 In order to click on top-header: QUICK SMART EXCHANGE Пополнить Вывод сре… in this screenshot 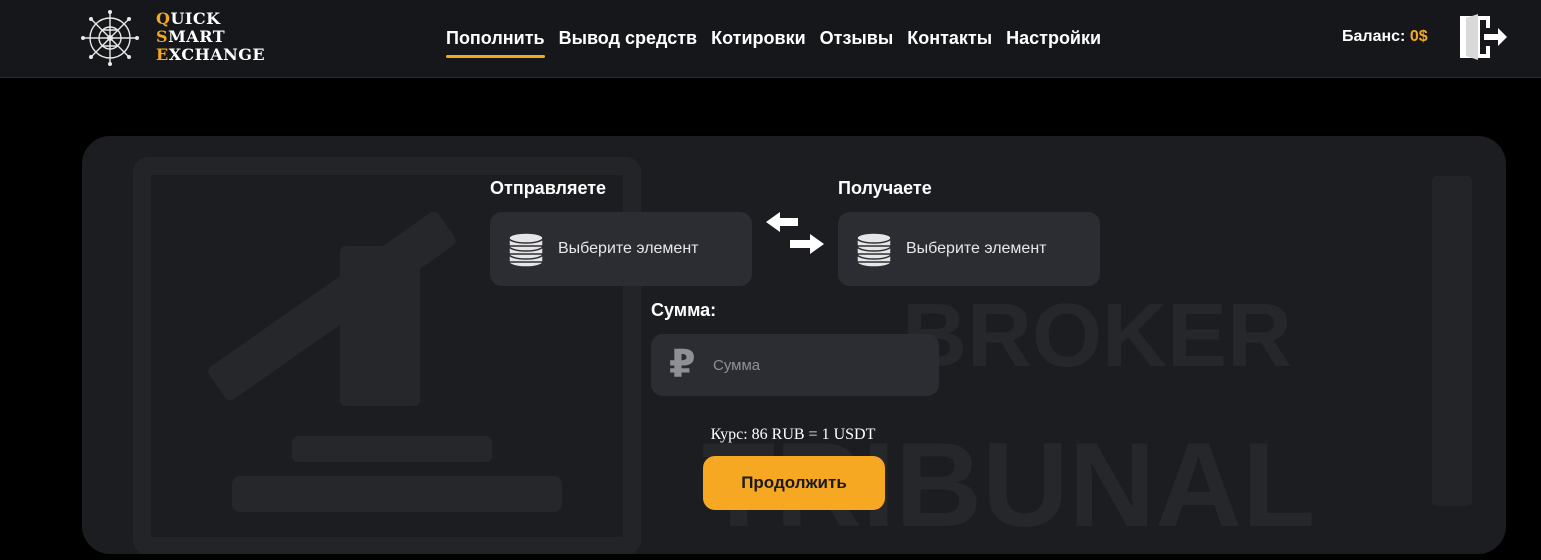, I will do `click(770, 39)`.